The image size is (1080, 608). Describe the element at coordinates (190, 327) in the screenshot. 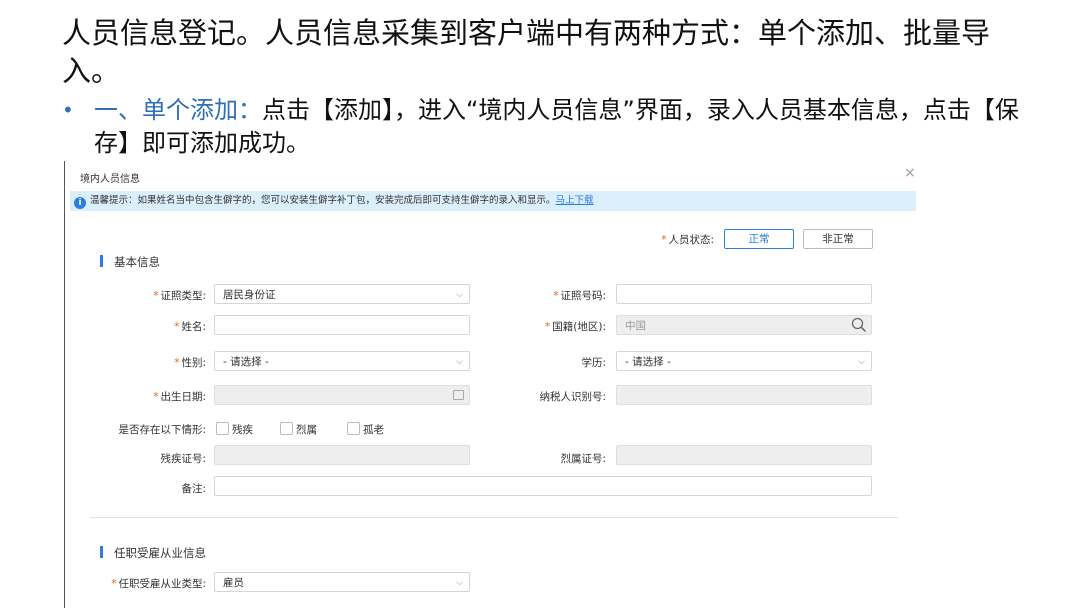

I see `name-label: * 姓名:` at that location.